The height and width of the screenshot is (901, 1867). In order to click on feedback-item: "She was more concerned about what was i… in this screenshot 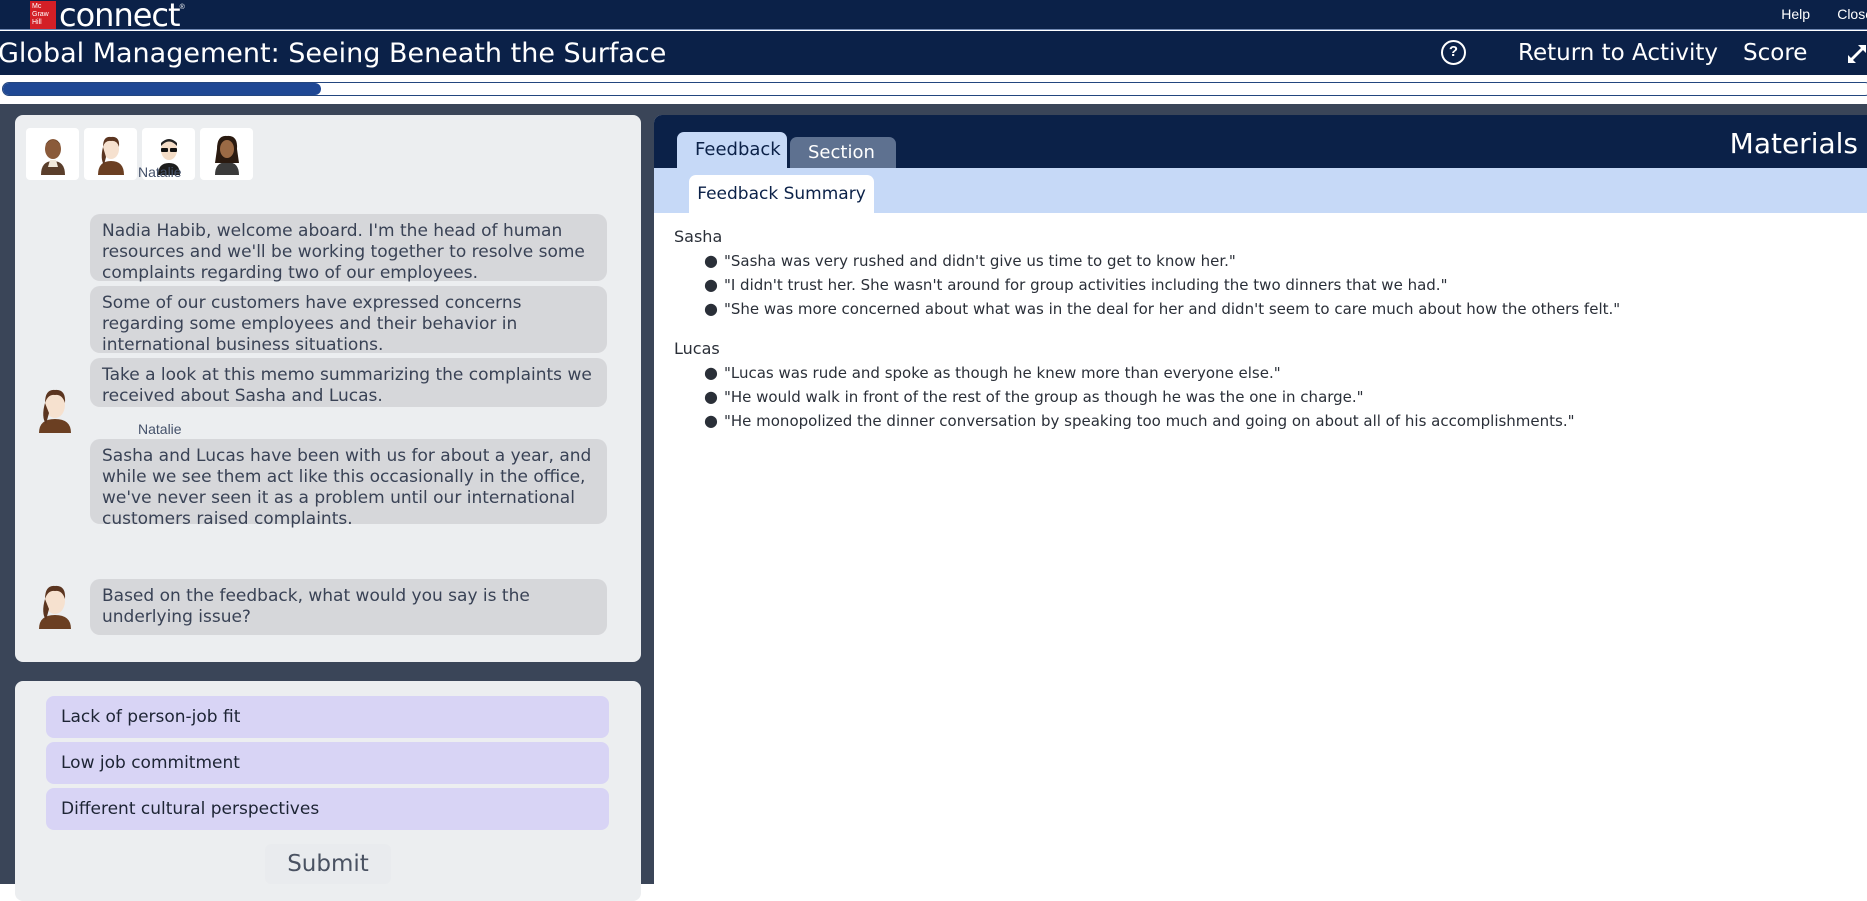, I will do `click(1162, 309)`.